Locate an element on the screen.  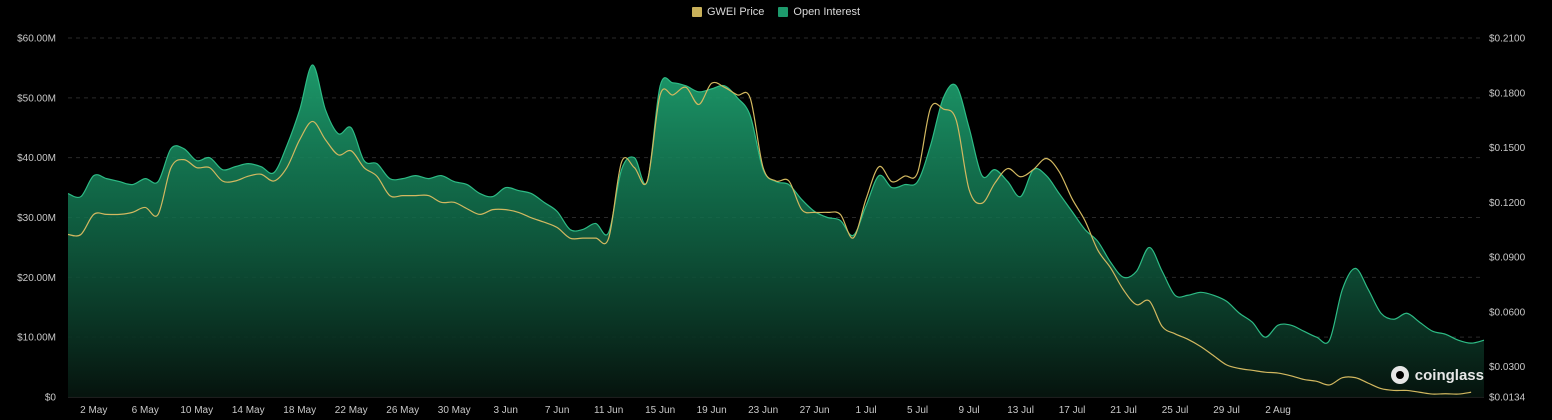
x-tick-label: 26 May is located at coordinates (402, 410).